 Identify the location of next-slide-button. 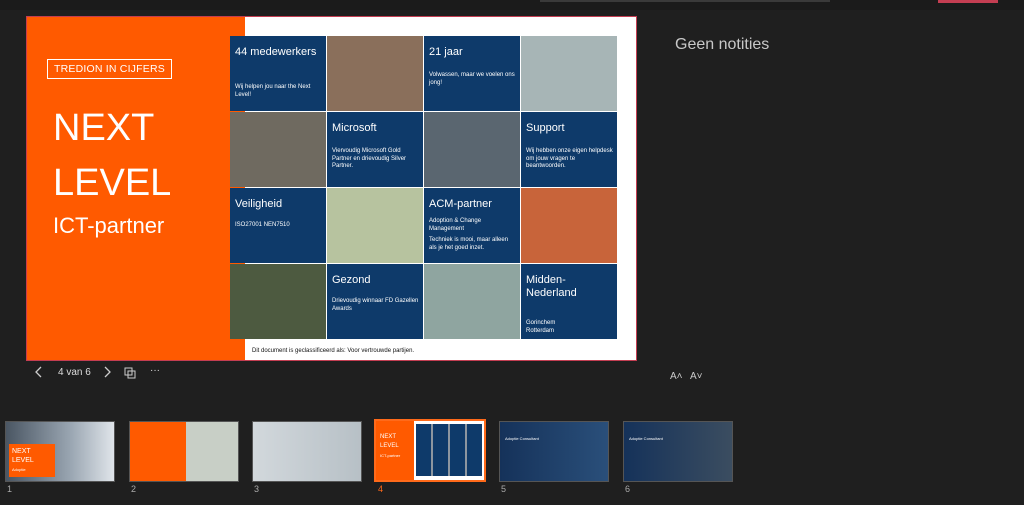
(107, 373).